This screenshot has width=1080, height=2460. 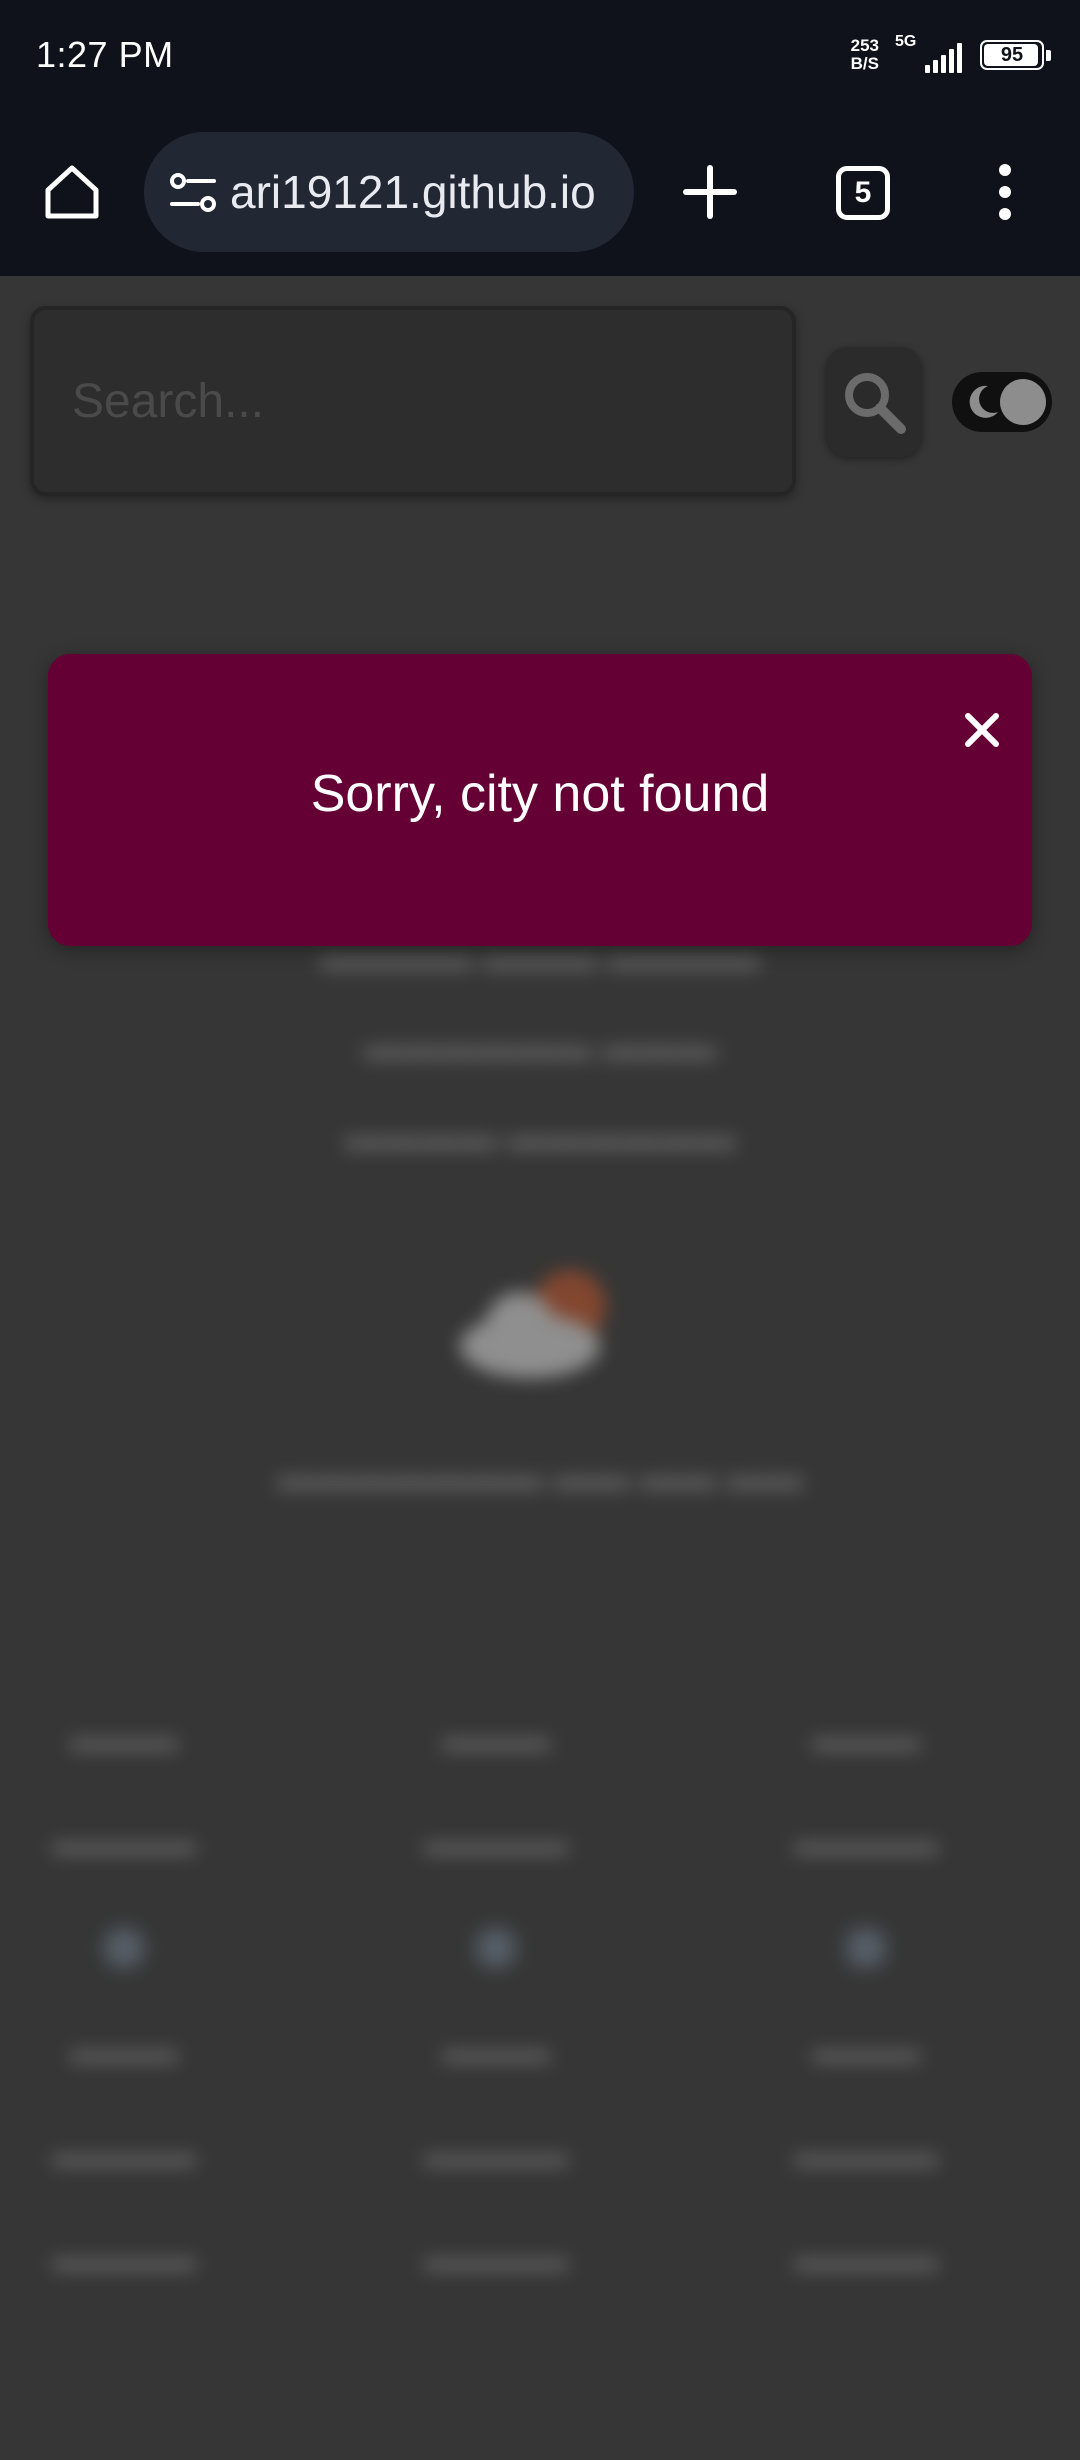 I want to click on error-alert: Sorry, city not found, so click(x=540, y=800).